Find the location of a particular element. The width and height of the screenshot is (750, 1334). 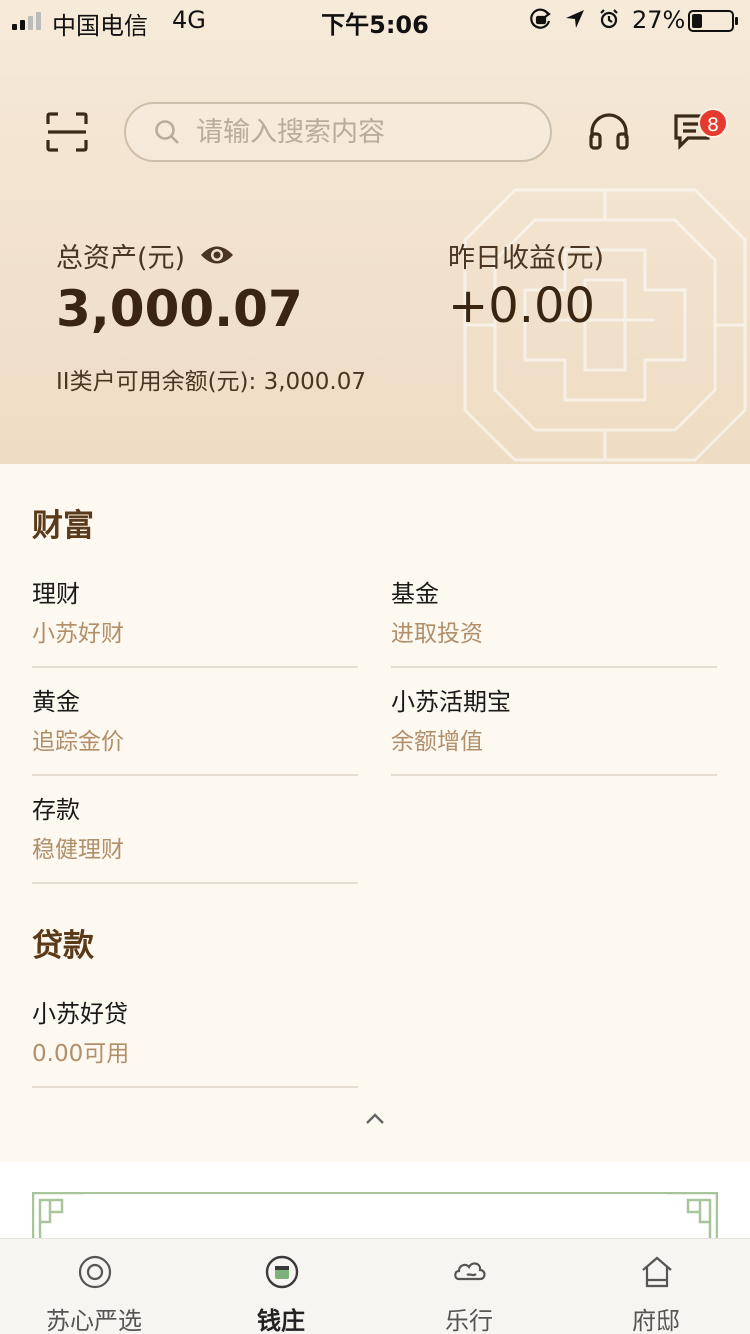

loan-section-title: 贷款 is located at coordinates (63, 946).